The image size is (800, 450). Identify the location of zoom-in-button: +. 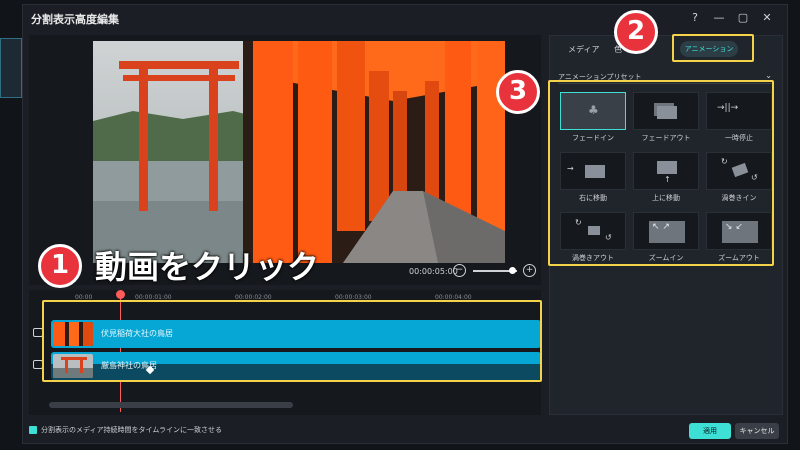
(529, 270).